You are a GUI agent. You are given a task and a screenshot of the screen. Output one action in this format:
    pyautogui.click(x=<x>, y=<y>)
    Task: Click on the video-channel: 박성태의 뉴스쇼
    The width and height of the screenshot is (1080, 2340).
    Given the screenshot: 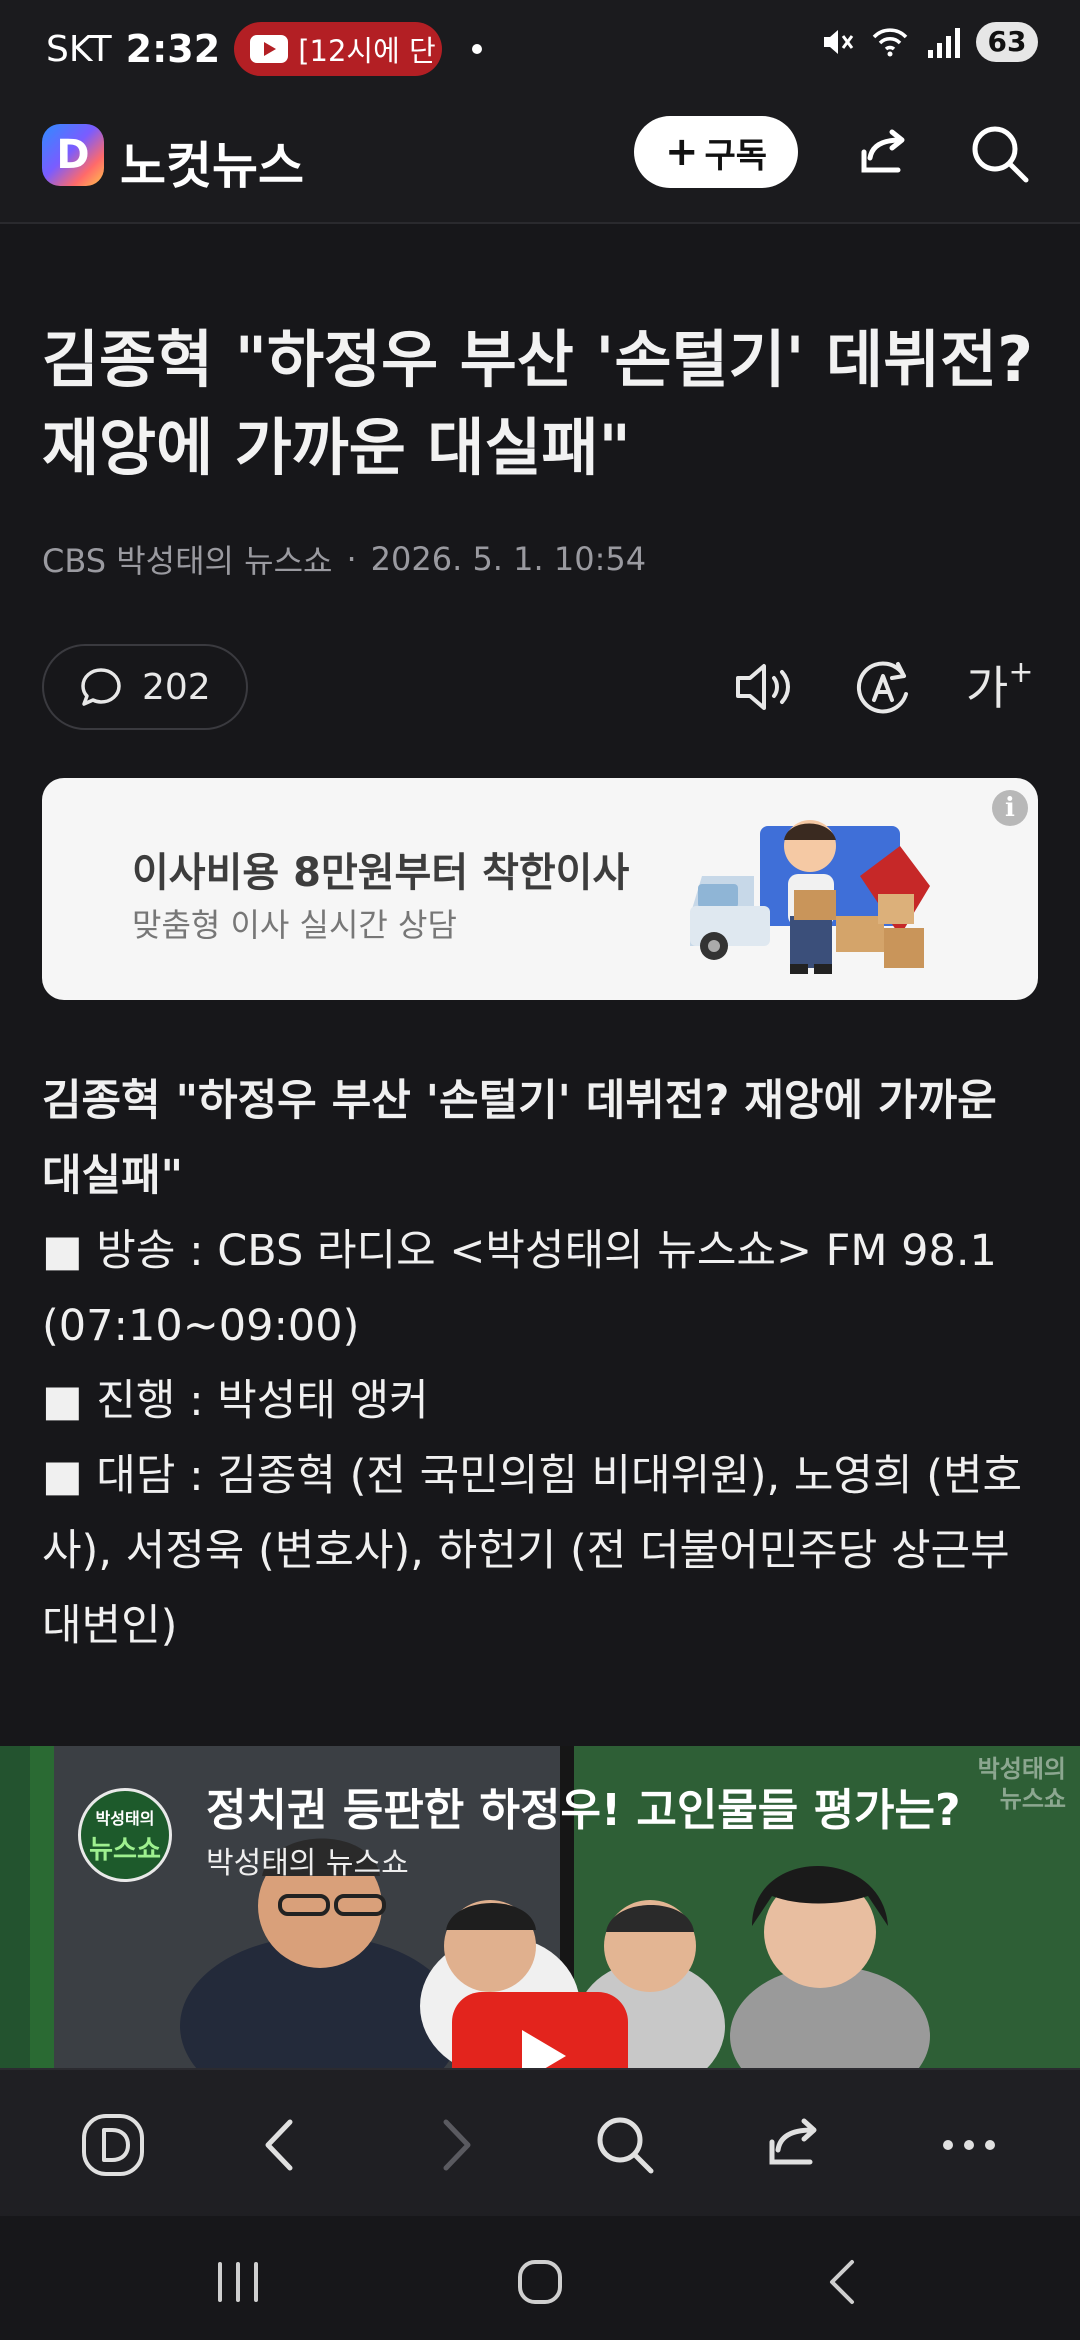 What is the action you would take?
    pyautogui.click(x=307, y=1860)
    